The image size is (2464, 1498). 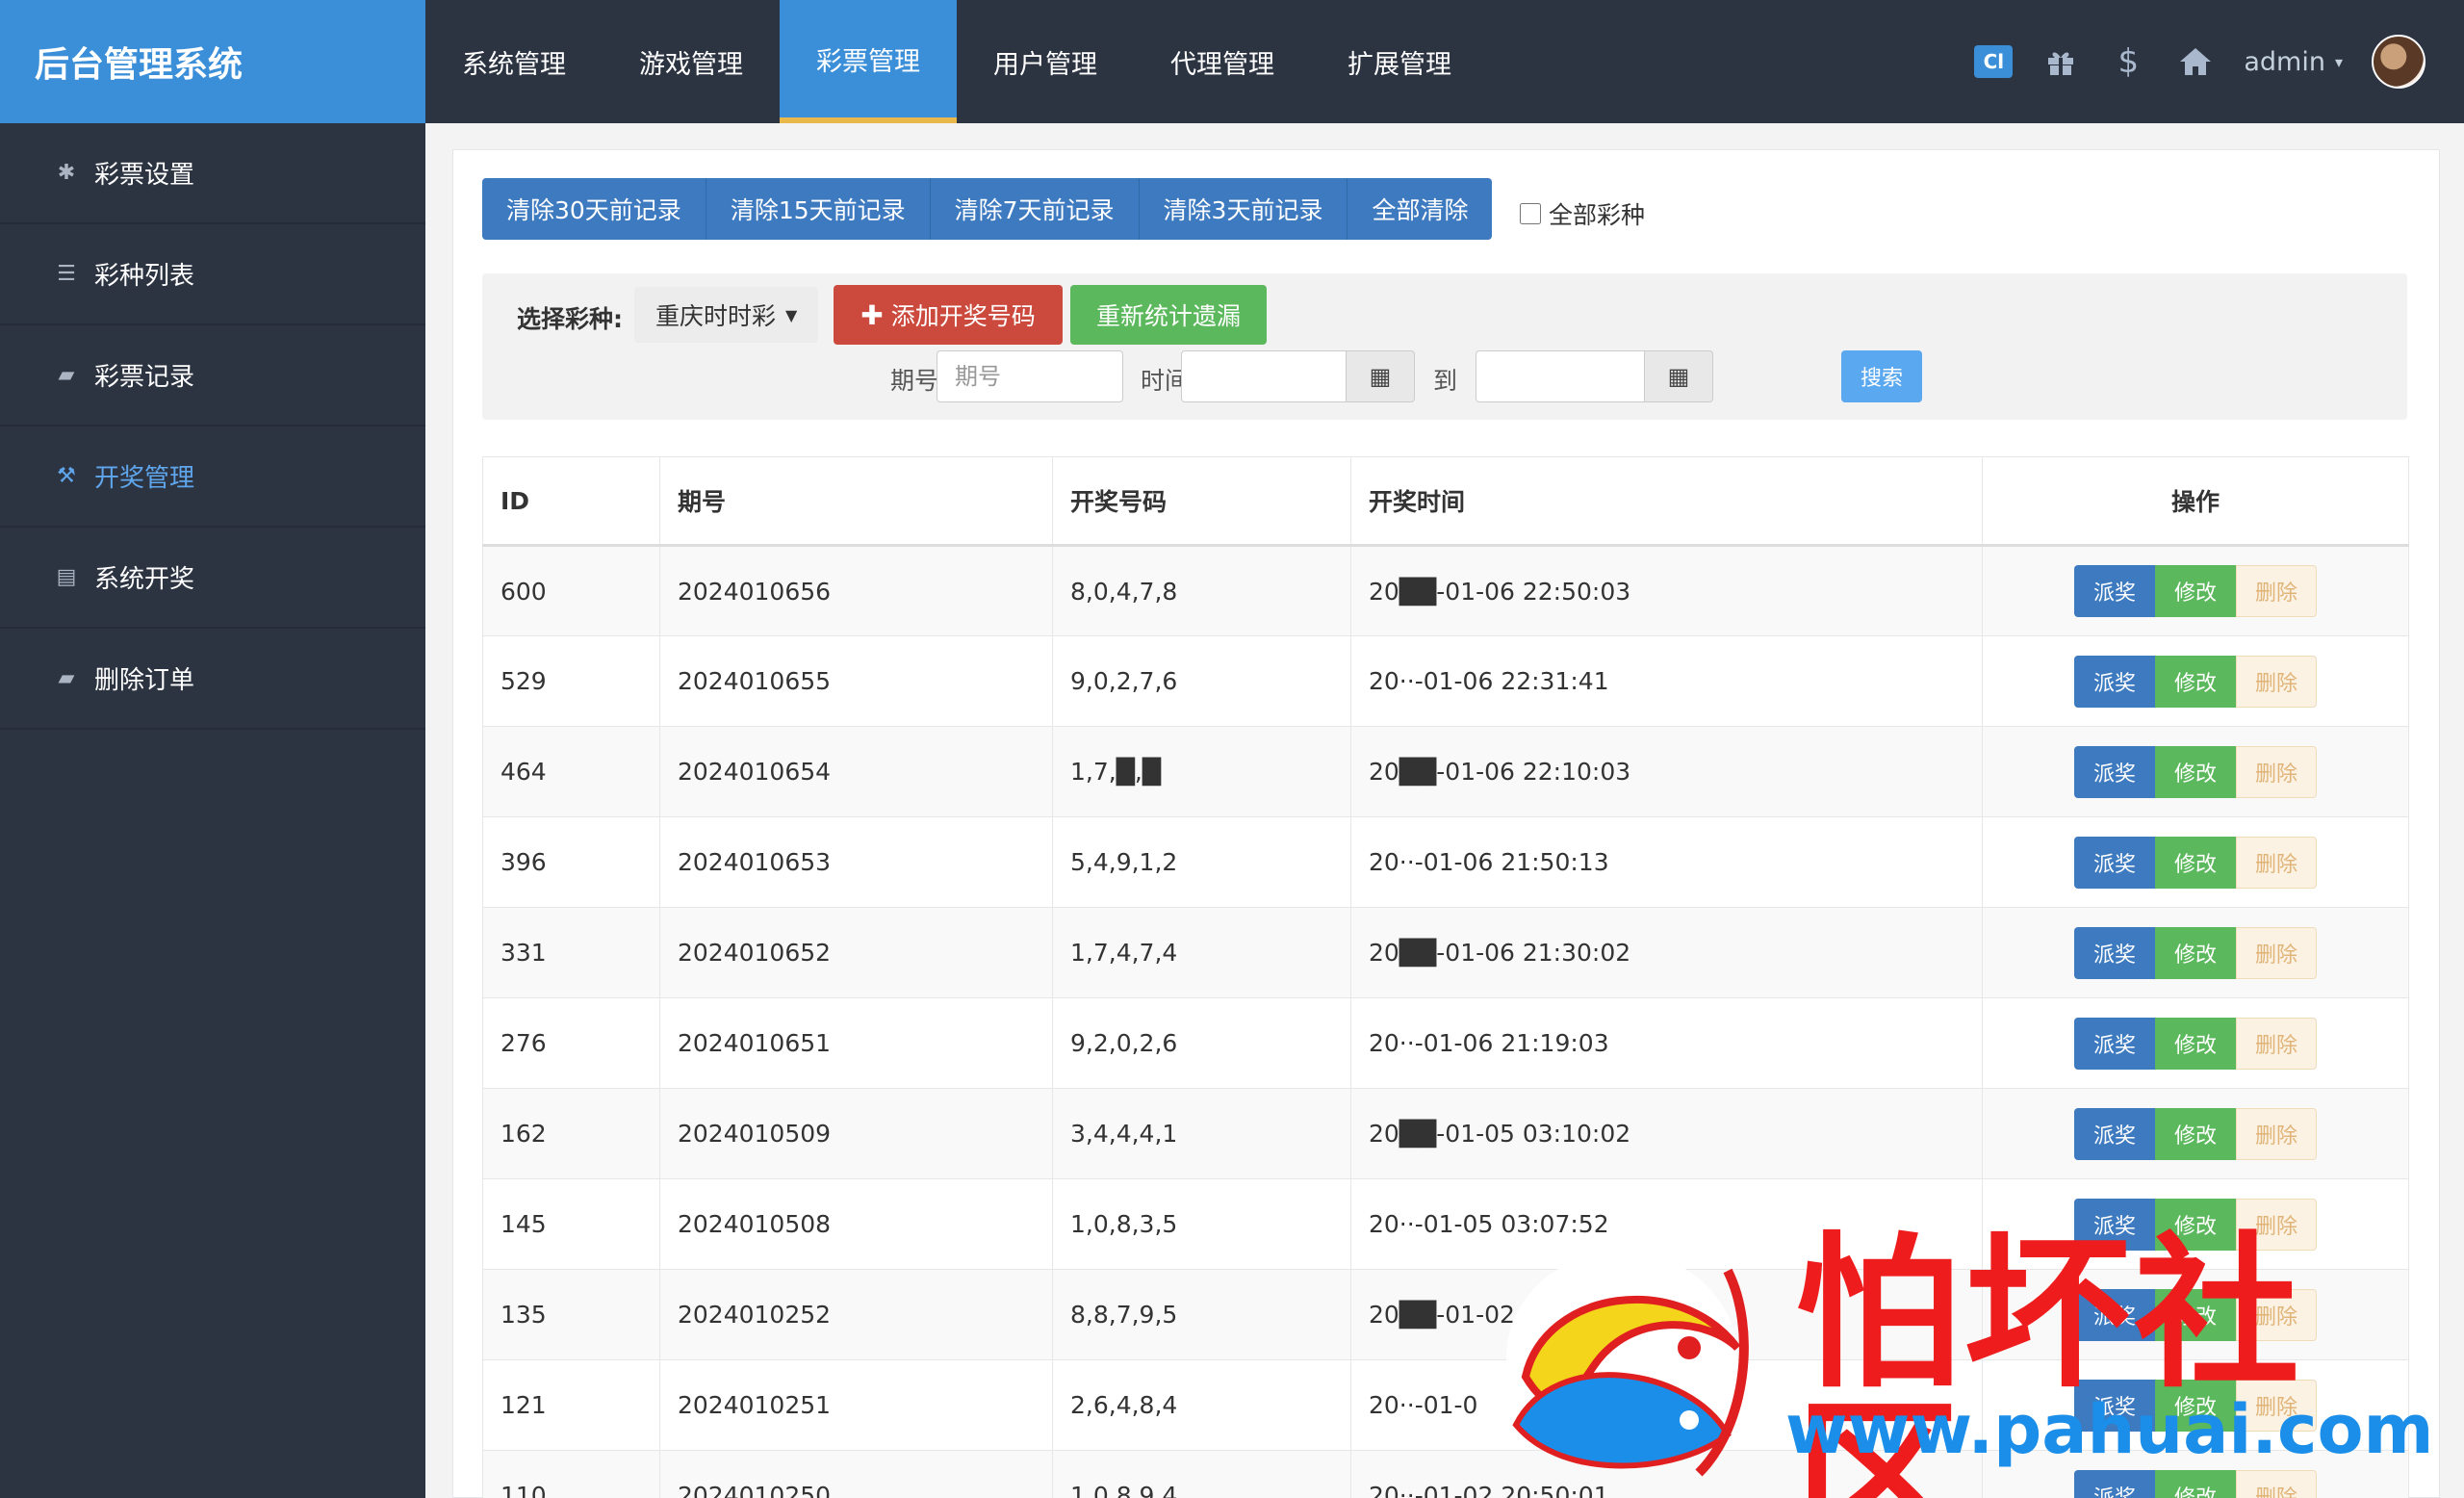 What do you see at coordinates (1035, 209) in the screenshot?
I see `clear-7-days-button: 清除7天前记录` at bounding box center [1035, 209].